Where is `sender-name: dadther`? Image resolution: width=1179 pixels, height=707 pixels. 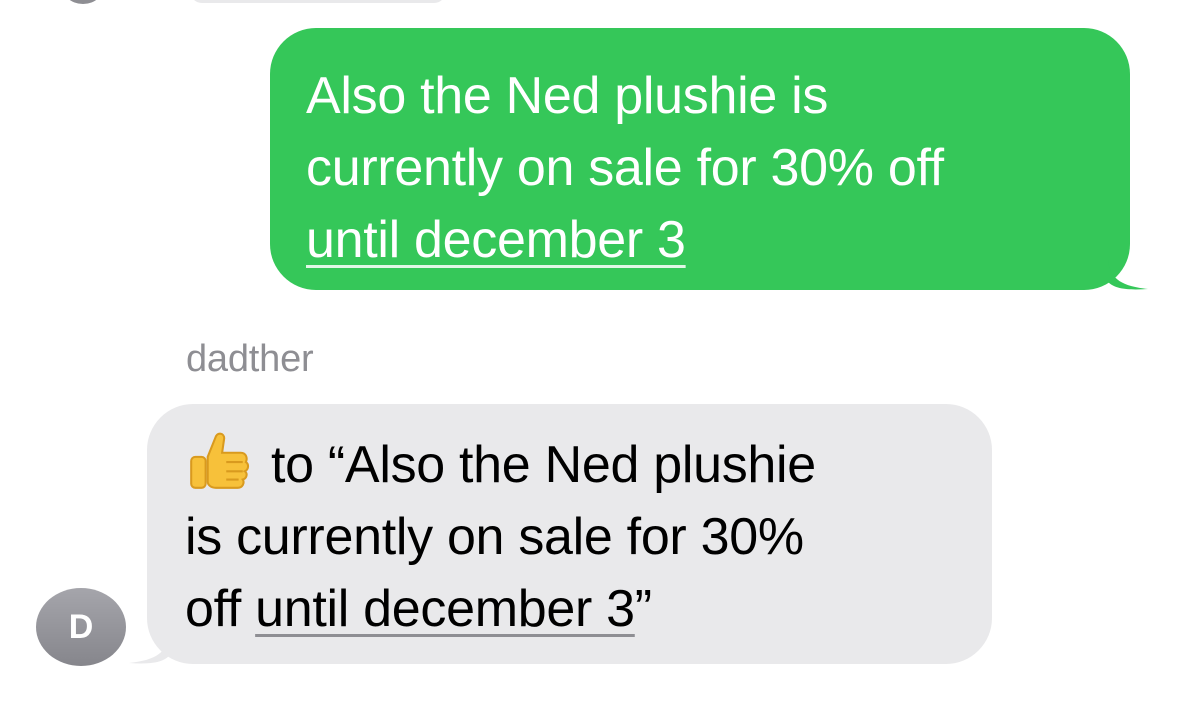 sender-name: dadther is located at coordinates (250, 359).